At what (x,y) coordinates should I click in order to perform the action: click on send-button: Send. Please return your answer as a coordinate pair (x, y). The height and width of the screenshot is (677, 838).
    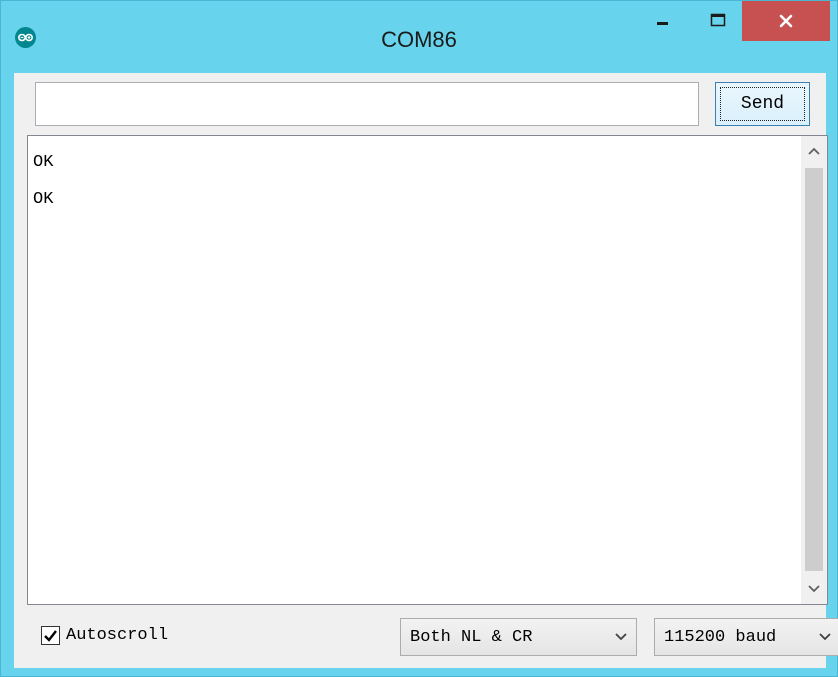
    Looking at the image, I should click on (762, 104).